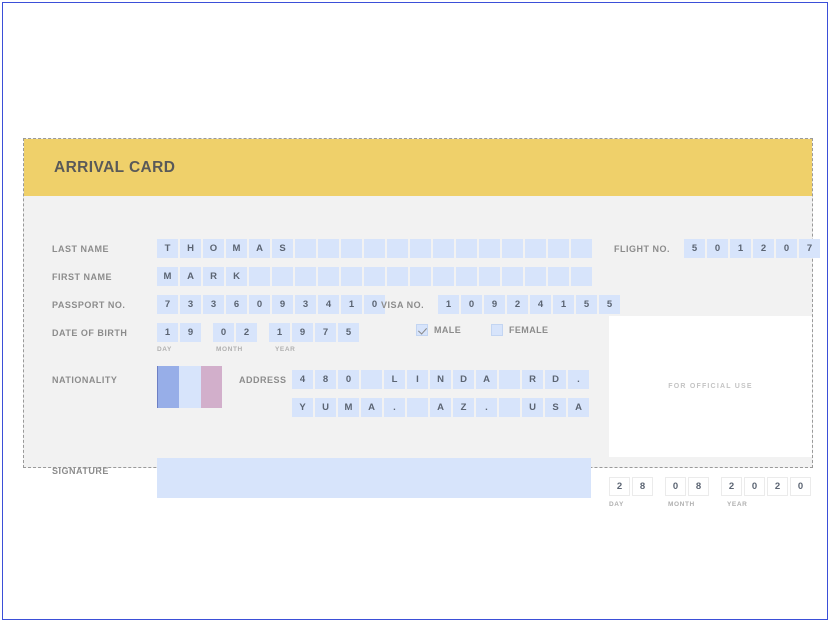 Image resolution: width=832 pixels, height=624 pixels. What do you see at coordinates (271, 304) in the screenshot?
I see `passport-no-field: 7336093410` at bounding box center [271, 304].